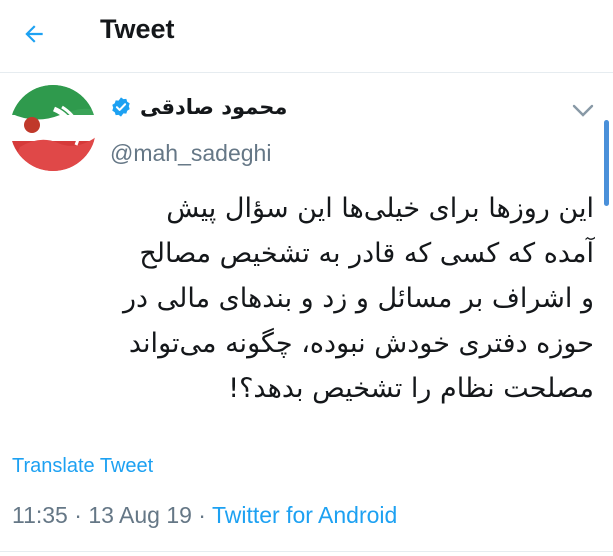  What do you see at coordinates (411, 388) in the screenshot?
I see `tweet-line: مصلحت نظام را تشخیص بدهد؟!` at bounding box center [411, 388].